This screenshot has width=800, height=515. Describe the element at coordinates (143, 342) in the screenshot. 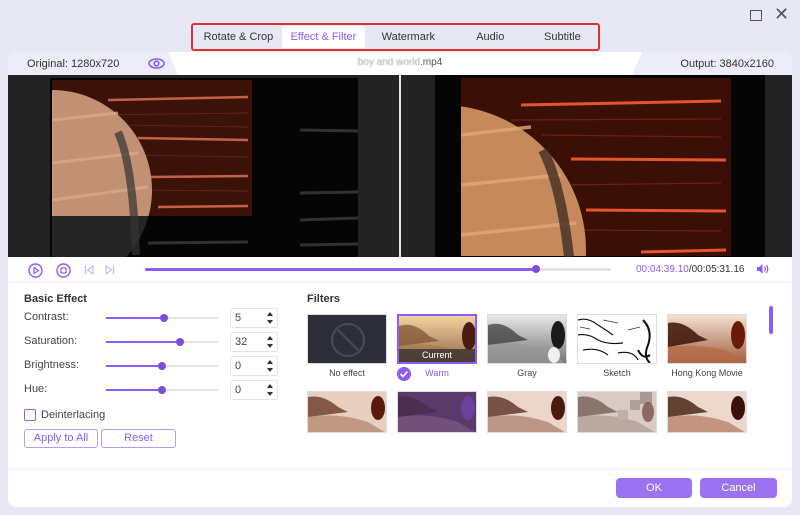

I see `saturation-slider-fill` at that location.